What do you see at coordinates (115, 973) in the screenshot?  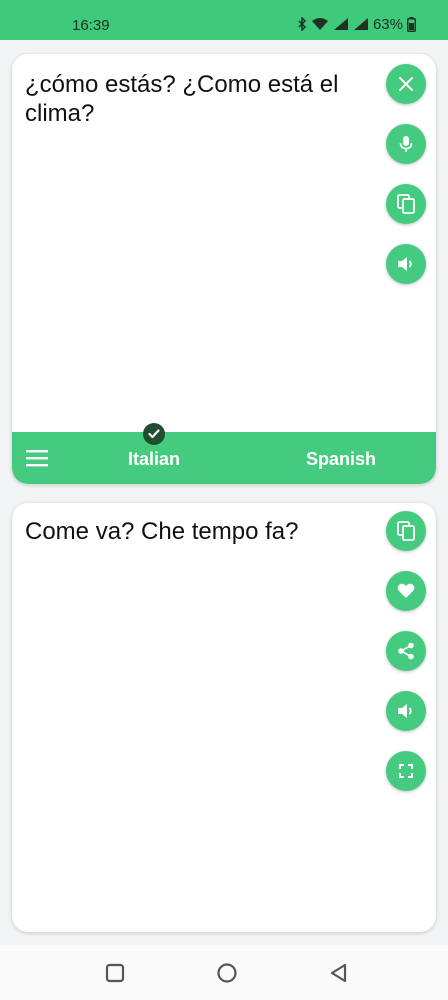 I see `recents-icon` at bounding box center [115, 973].